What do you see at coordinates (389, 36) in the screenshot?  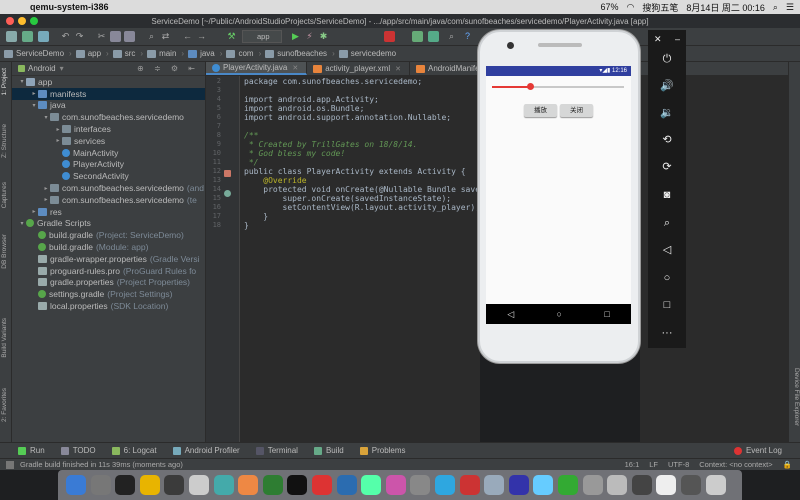 I see `stop-icon` at bounding box center [389, 36].